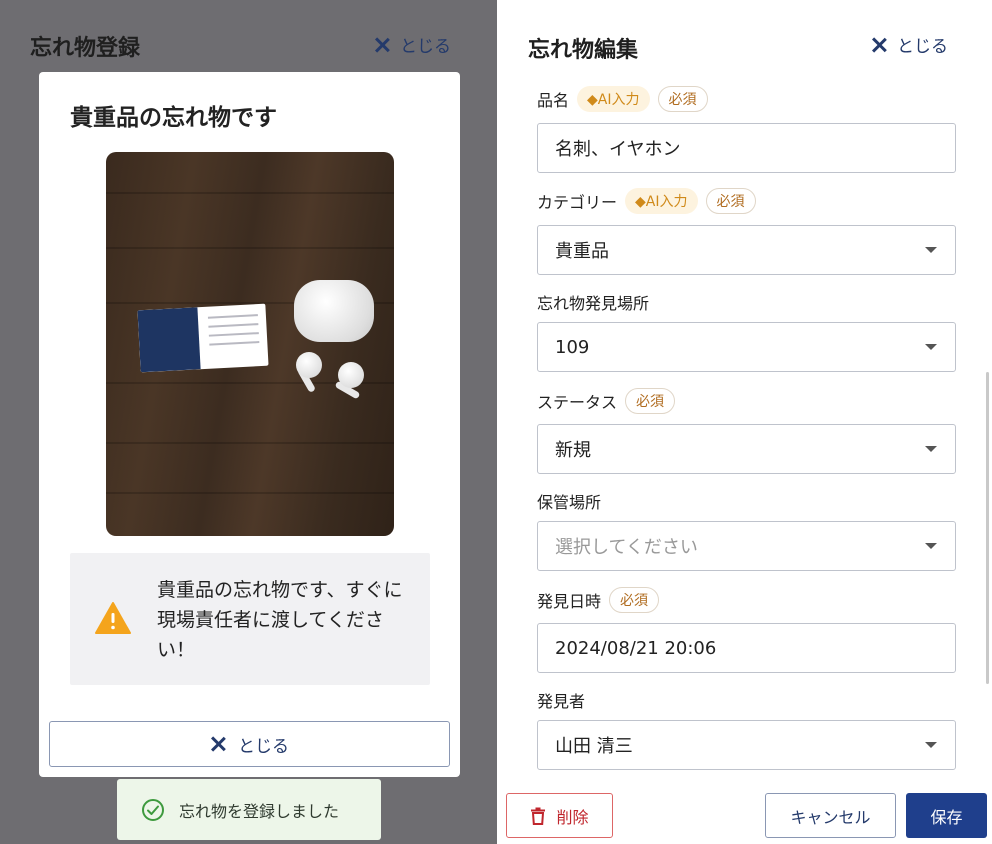 This screenshot has height=844, width=992. I want to click on business-card-image, so click(203, 338).